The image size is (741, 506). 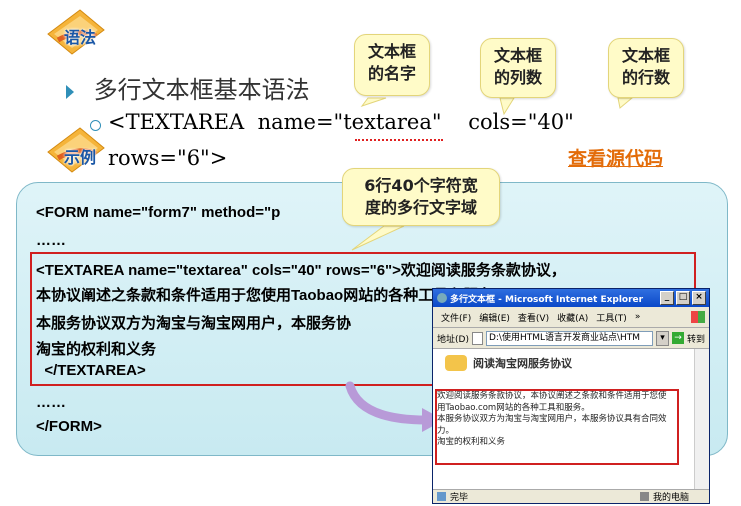 I want to click on browser-title: 多行文本框 - Microsoft Internet Explorer, so click(x=547, y=299).